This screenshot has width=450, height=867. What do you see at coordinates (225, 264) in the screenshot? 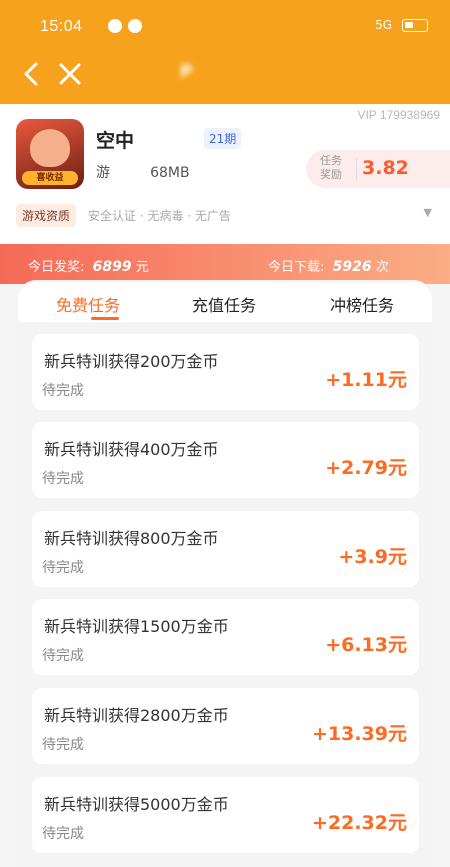
I see `stats-banner: 今日发奖: 6899 元 今日下载: 5926 次` at bounding box center [225, 264].